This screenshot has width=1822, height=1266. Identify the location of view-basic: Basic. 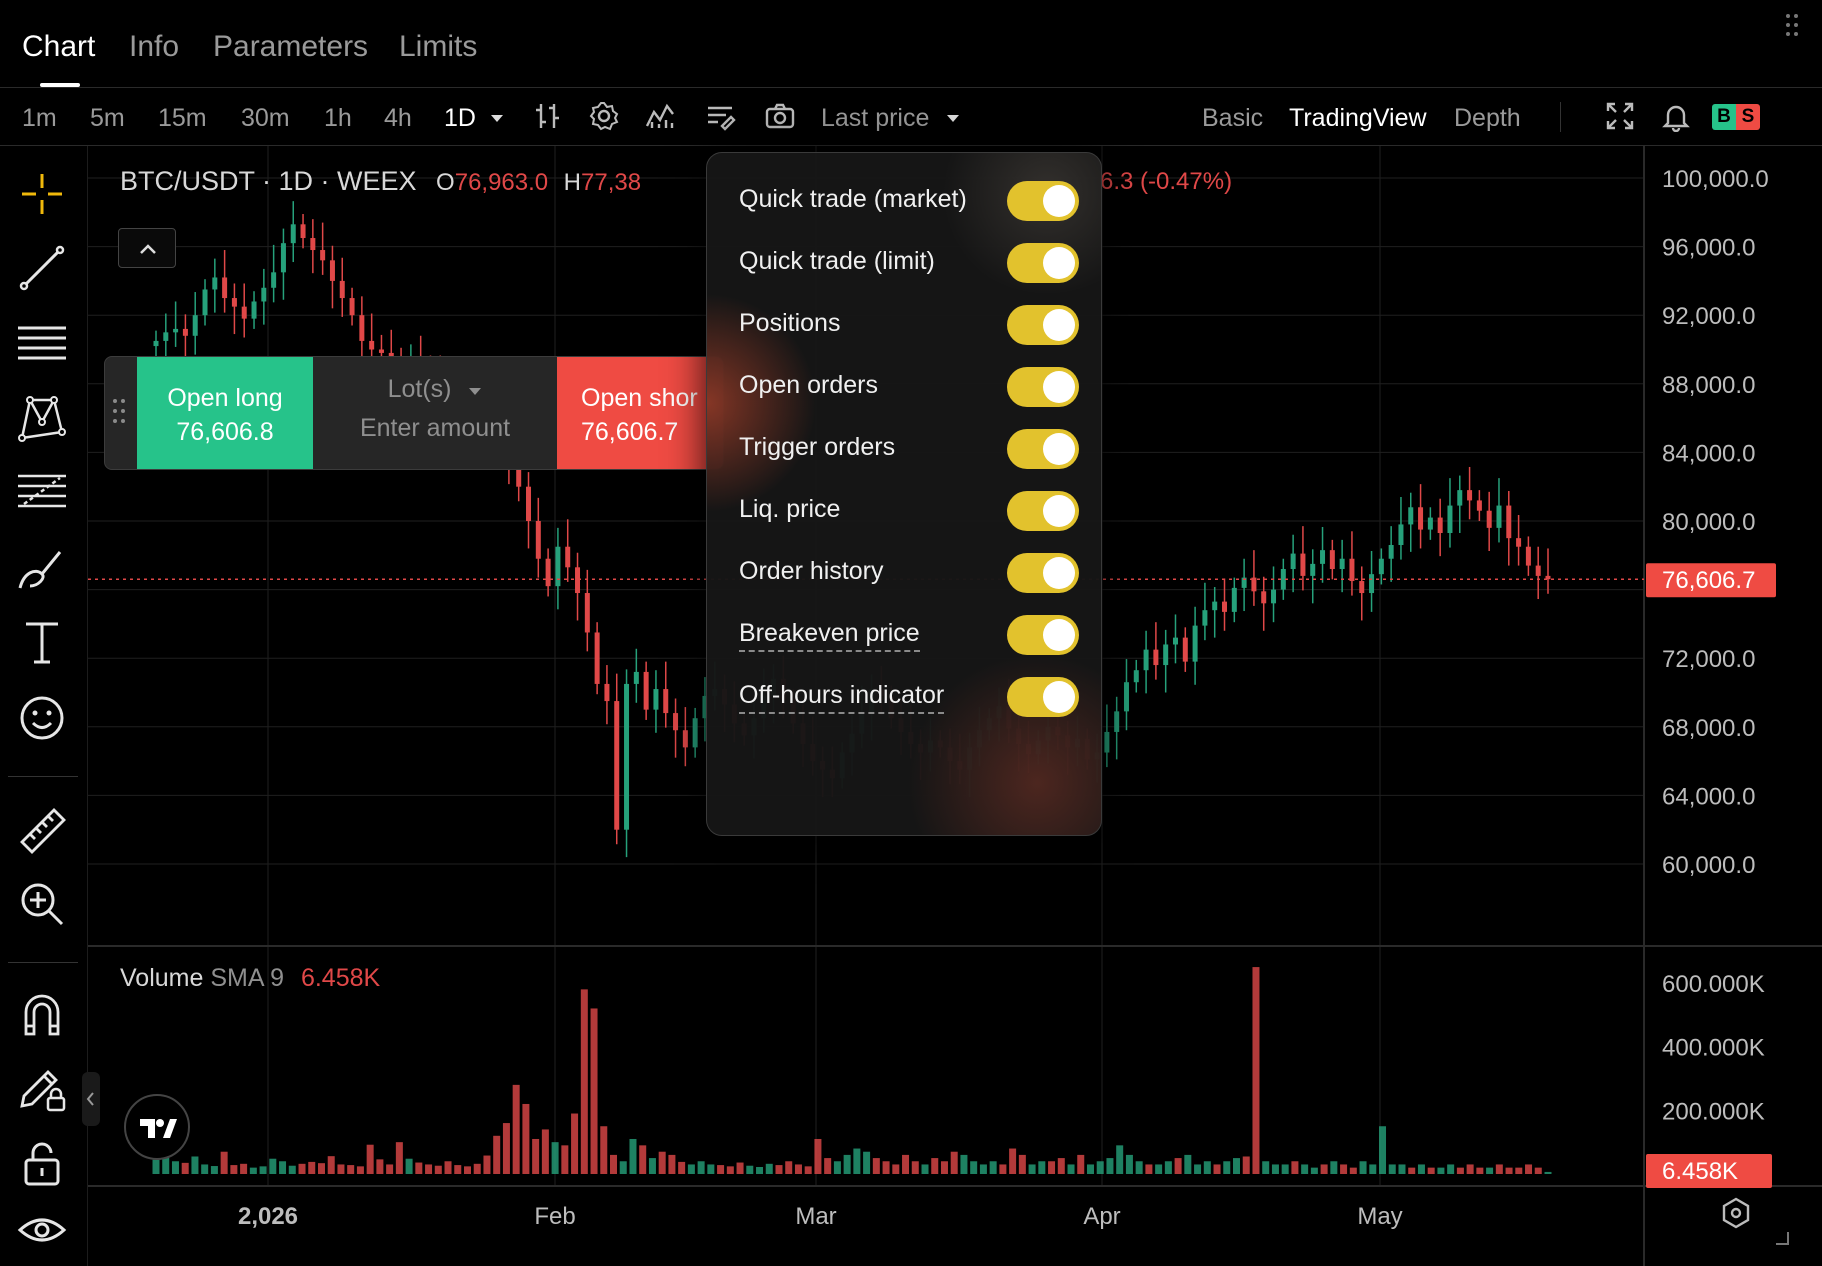
(1232, 118).